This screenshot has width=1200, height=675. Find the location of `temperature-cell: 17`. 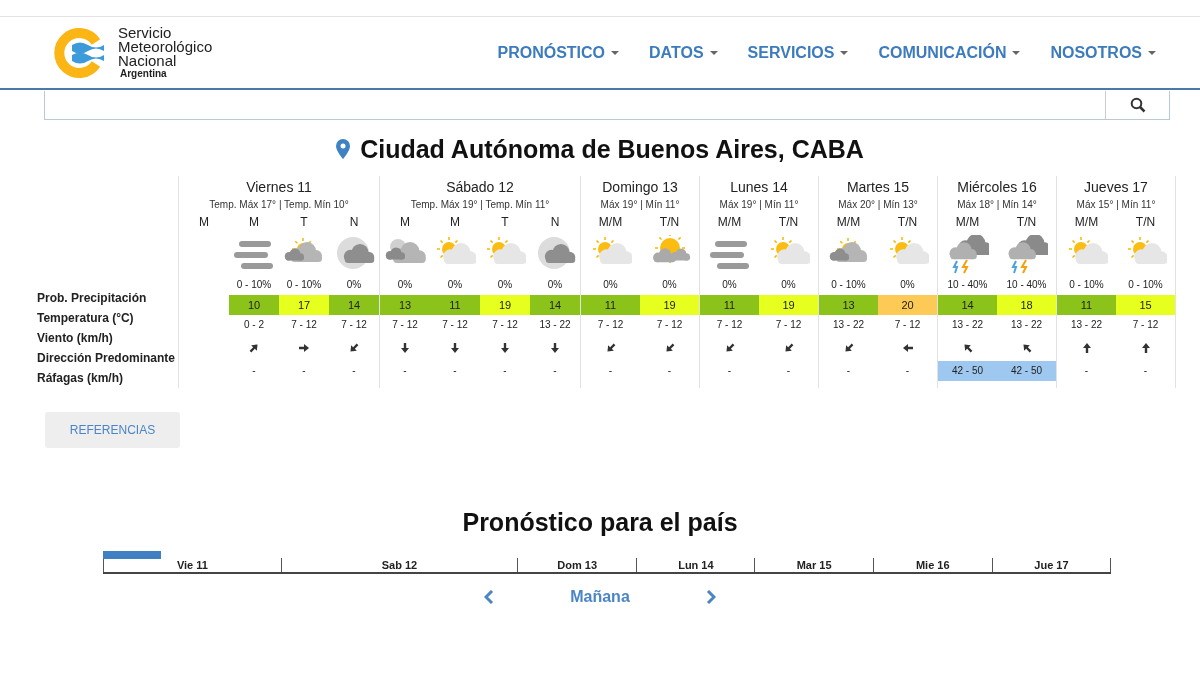

temperature-cell: 17 is located at coordinates (304, 305).